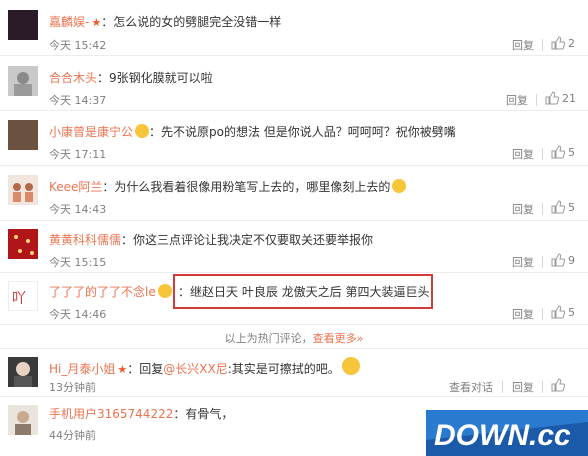 The height and width of the screenshot is (456, 588). I want to click on balloon-icon, so click(164, 291).